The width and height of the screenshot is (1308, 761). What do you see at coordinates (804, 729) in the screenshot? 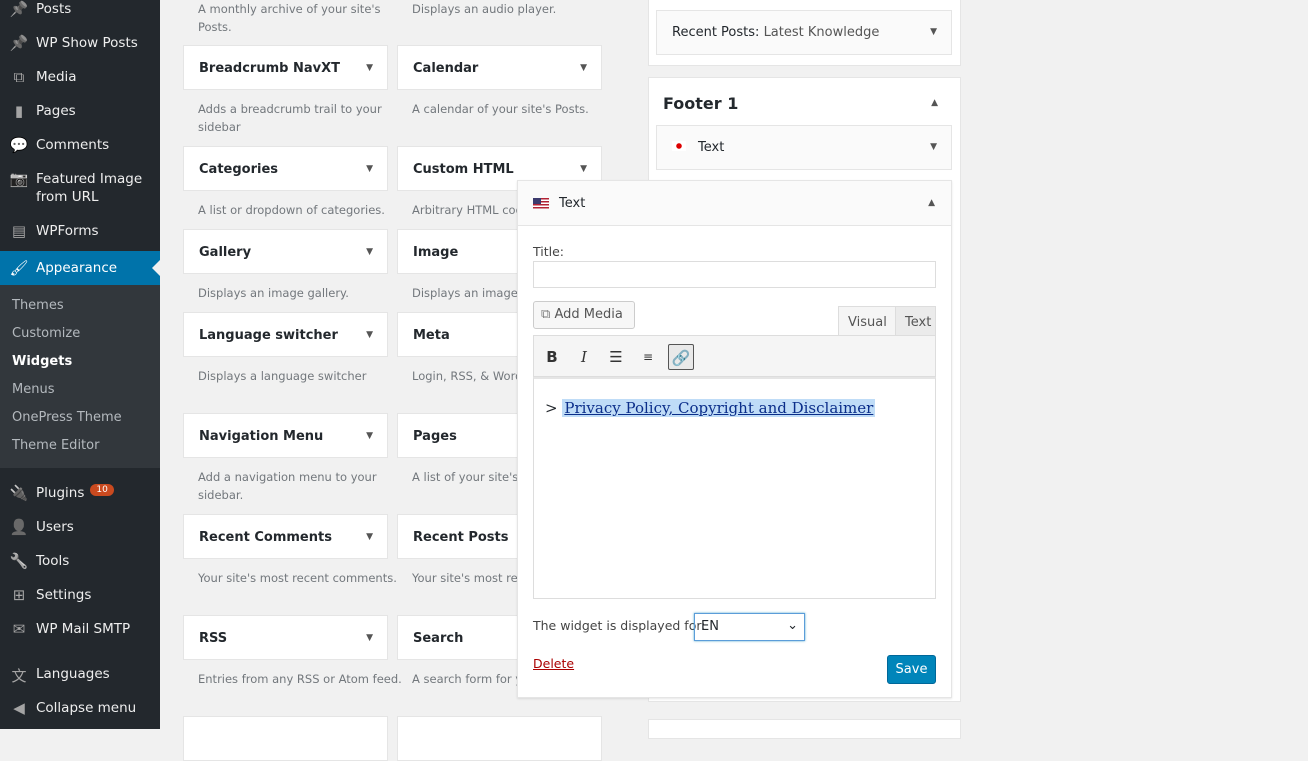
I see `next-area` at bounding box center [804, 729].